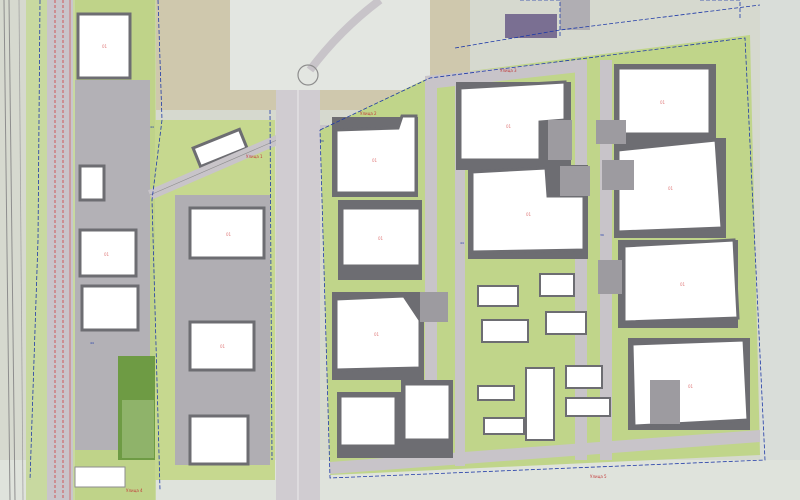 The height and width of the screenshot is (500, 800). What do you see at coordinates (598, 476) in the screenshot?
I see `road-label-5: Улица 5` at bounding box center [598, 476].